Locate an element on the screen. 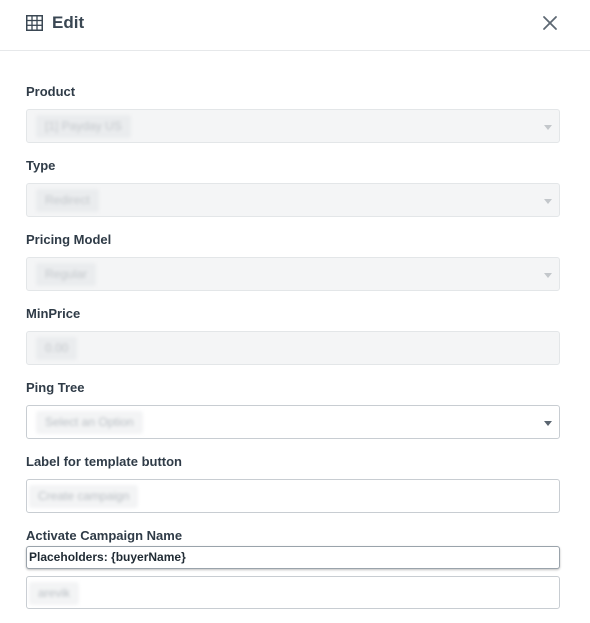 The height and width of the screenshot is (623, 590). pricing-model-select: Regular is located at coordinates (293, 274).